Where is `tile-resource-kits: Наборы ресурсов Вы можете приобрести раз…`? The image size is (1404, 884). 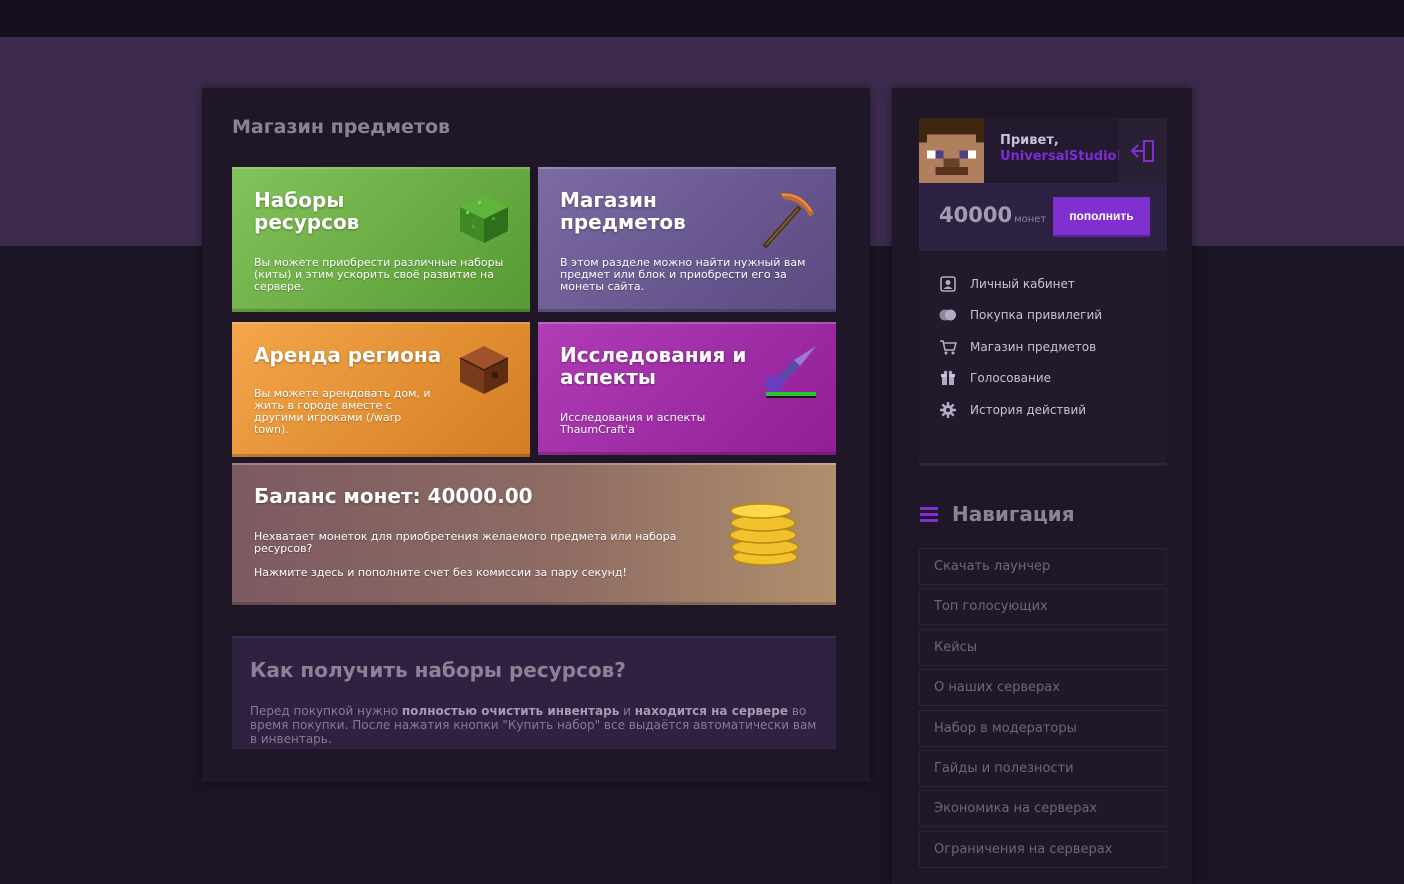 tile-resource-kits: Наборы ресурсов Вы можете приобрести раз… is located at coordinates (381, 239).